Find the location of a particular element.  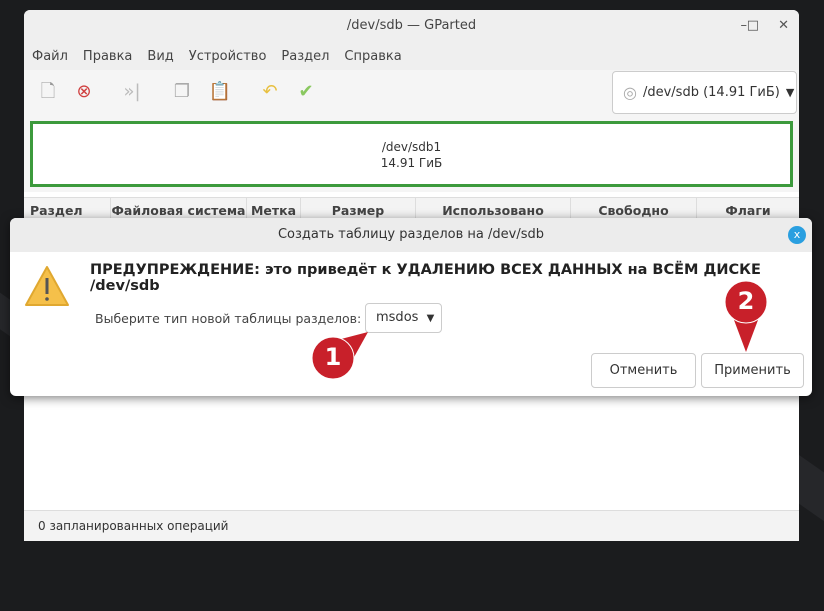

callout-2-number: 2 is located at coordinates (746, 301).